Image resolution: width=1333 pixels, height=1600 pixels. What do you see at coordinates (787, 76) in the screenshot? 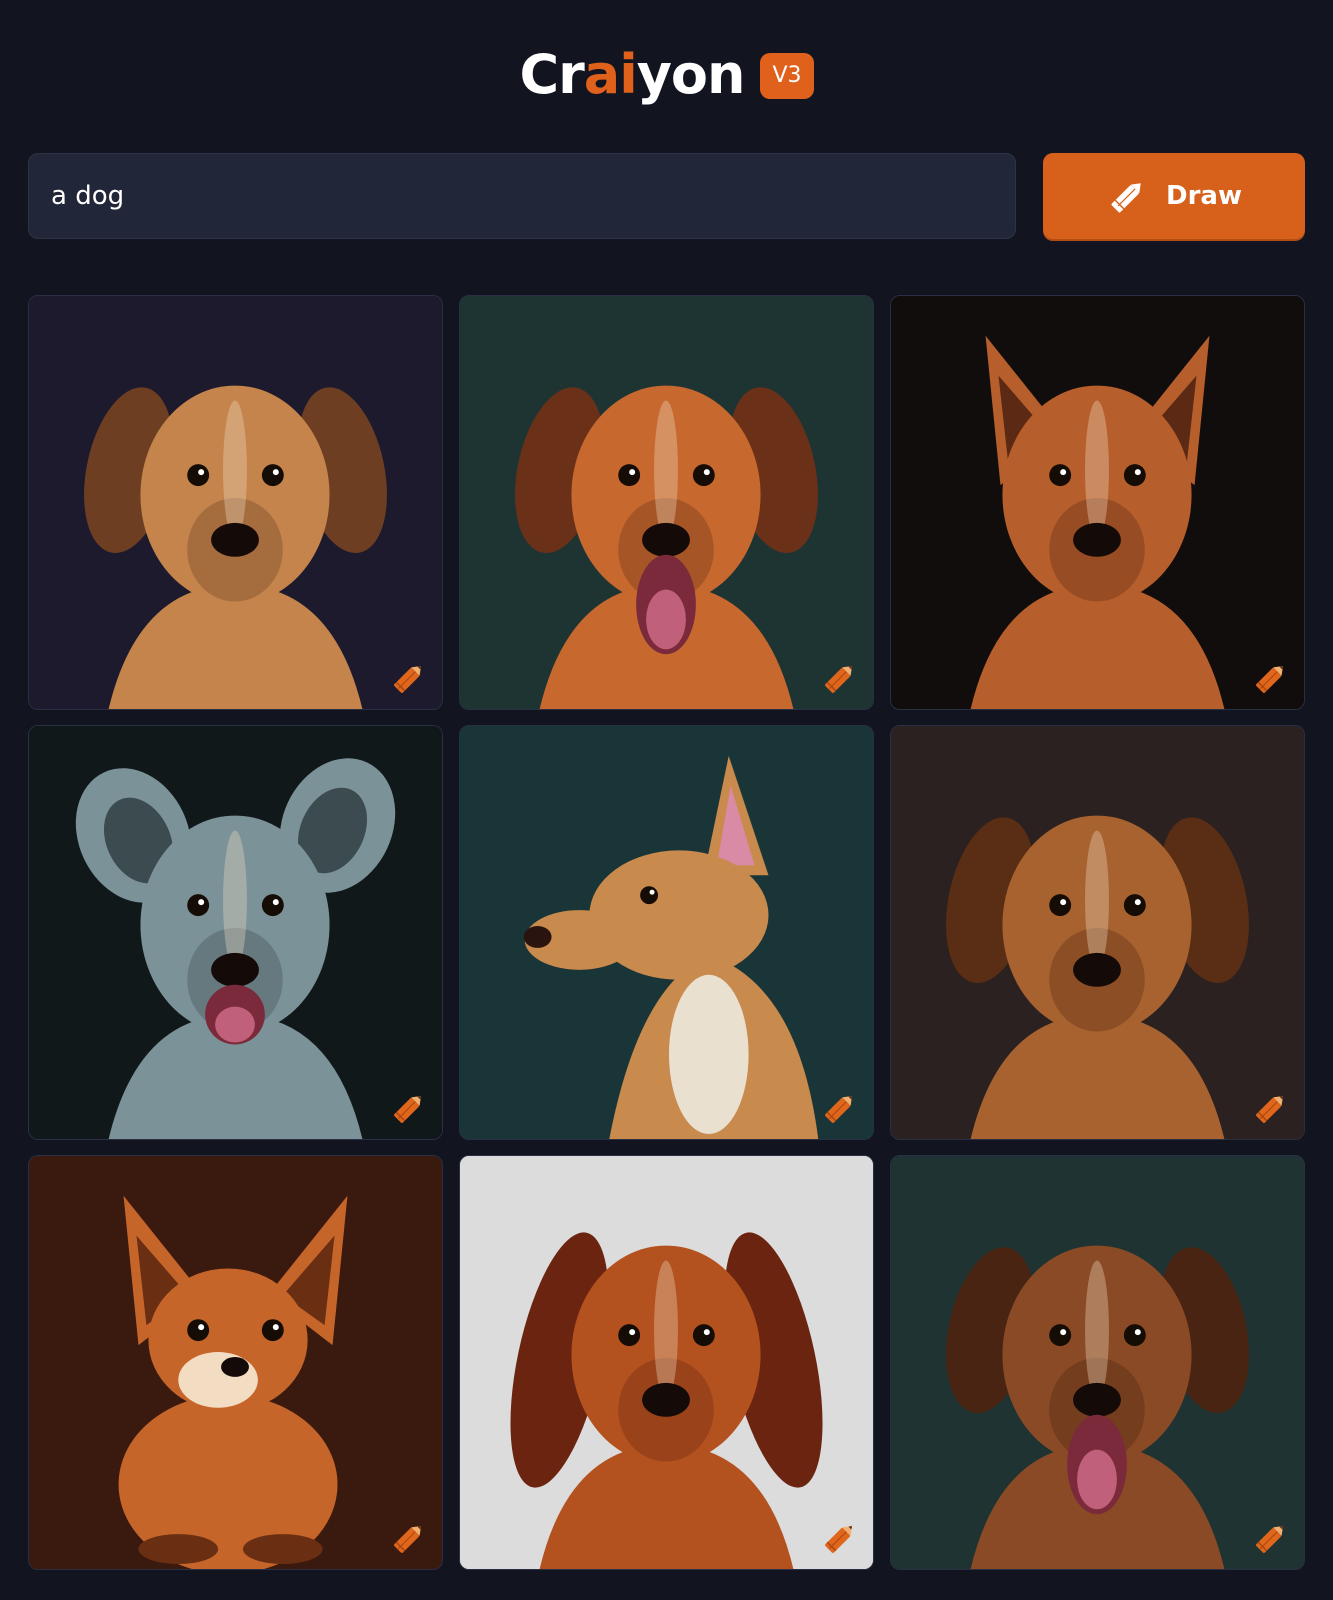
I see `version-badge: V3` at bounding box center [787, 76].